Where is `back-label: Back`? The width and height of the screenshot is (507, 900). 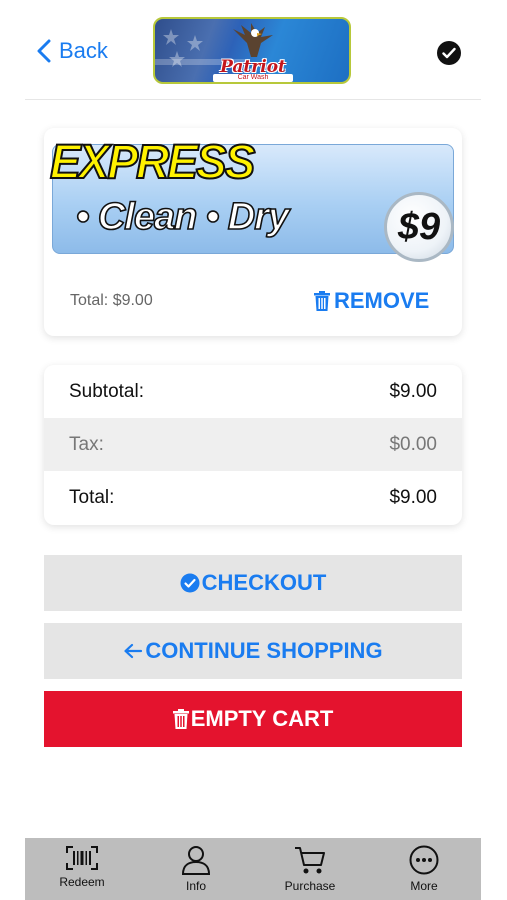
back-label: Back is located at coordinates (83, 50).